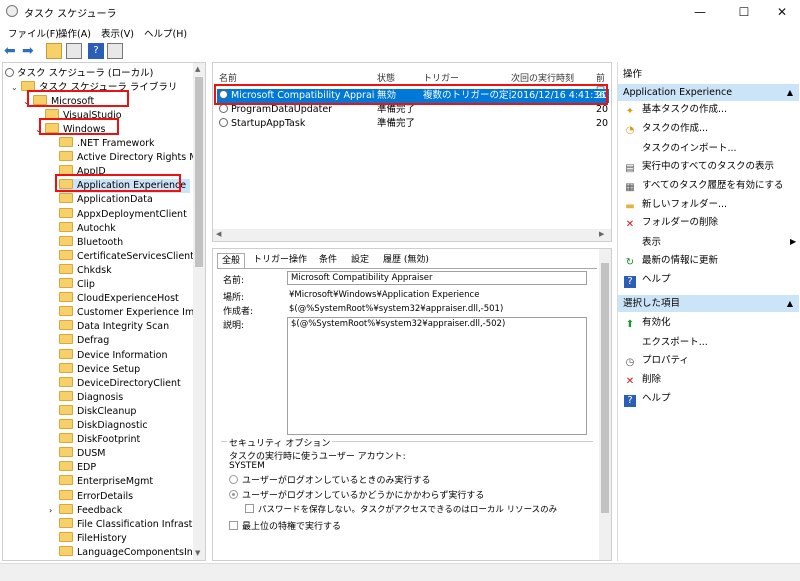 Image resolution: width=800 pixels, height=581 pixels. I want to click on tree-subfolder-label: DeviceDirectoryClient, so click(129, 383).